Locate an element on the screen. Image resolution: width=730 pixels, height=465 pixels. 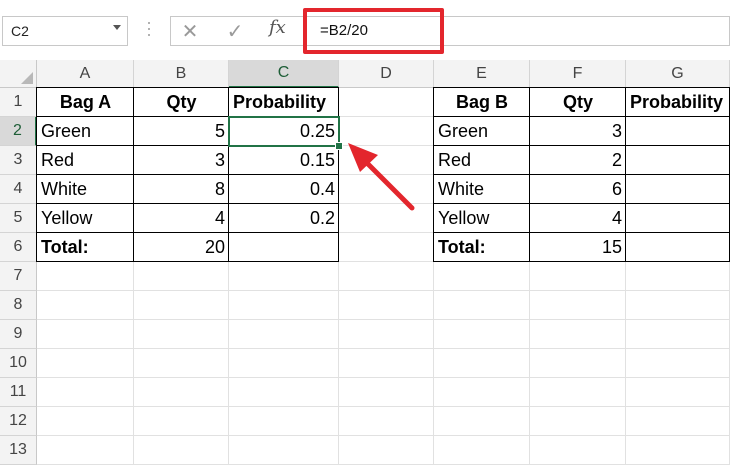
arrow-icon is located at coordinates (381, 177).